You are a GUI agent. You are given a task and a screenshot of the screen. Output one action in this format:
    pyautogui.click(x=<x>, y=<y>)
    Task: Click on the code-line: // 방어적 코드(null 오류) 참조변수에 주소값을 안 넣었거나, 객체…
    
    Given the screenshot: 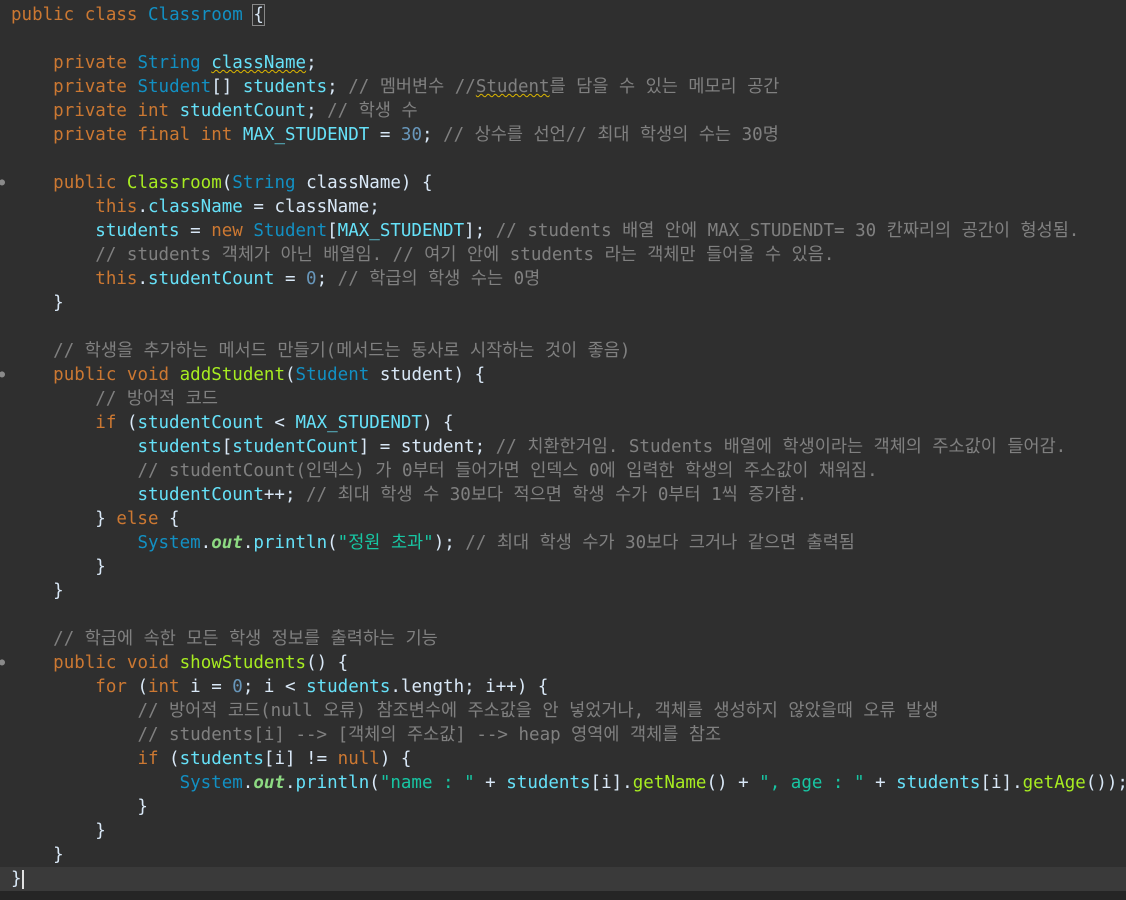 What is the action you would take?
    pyautogui.click(x=563, y=711)
    